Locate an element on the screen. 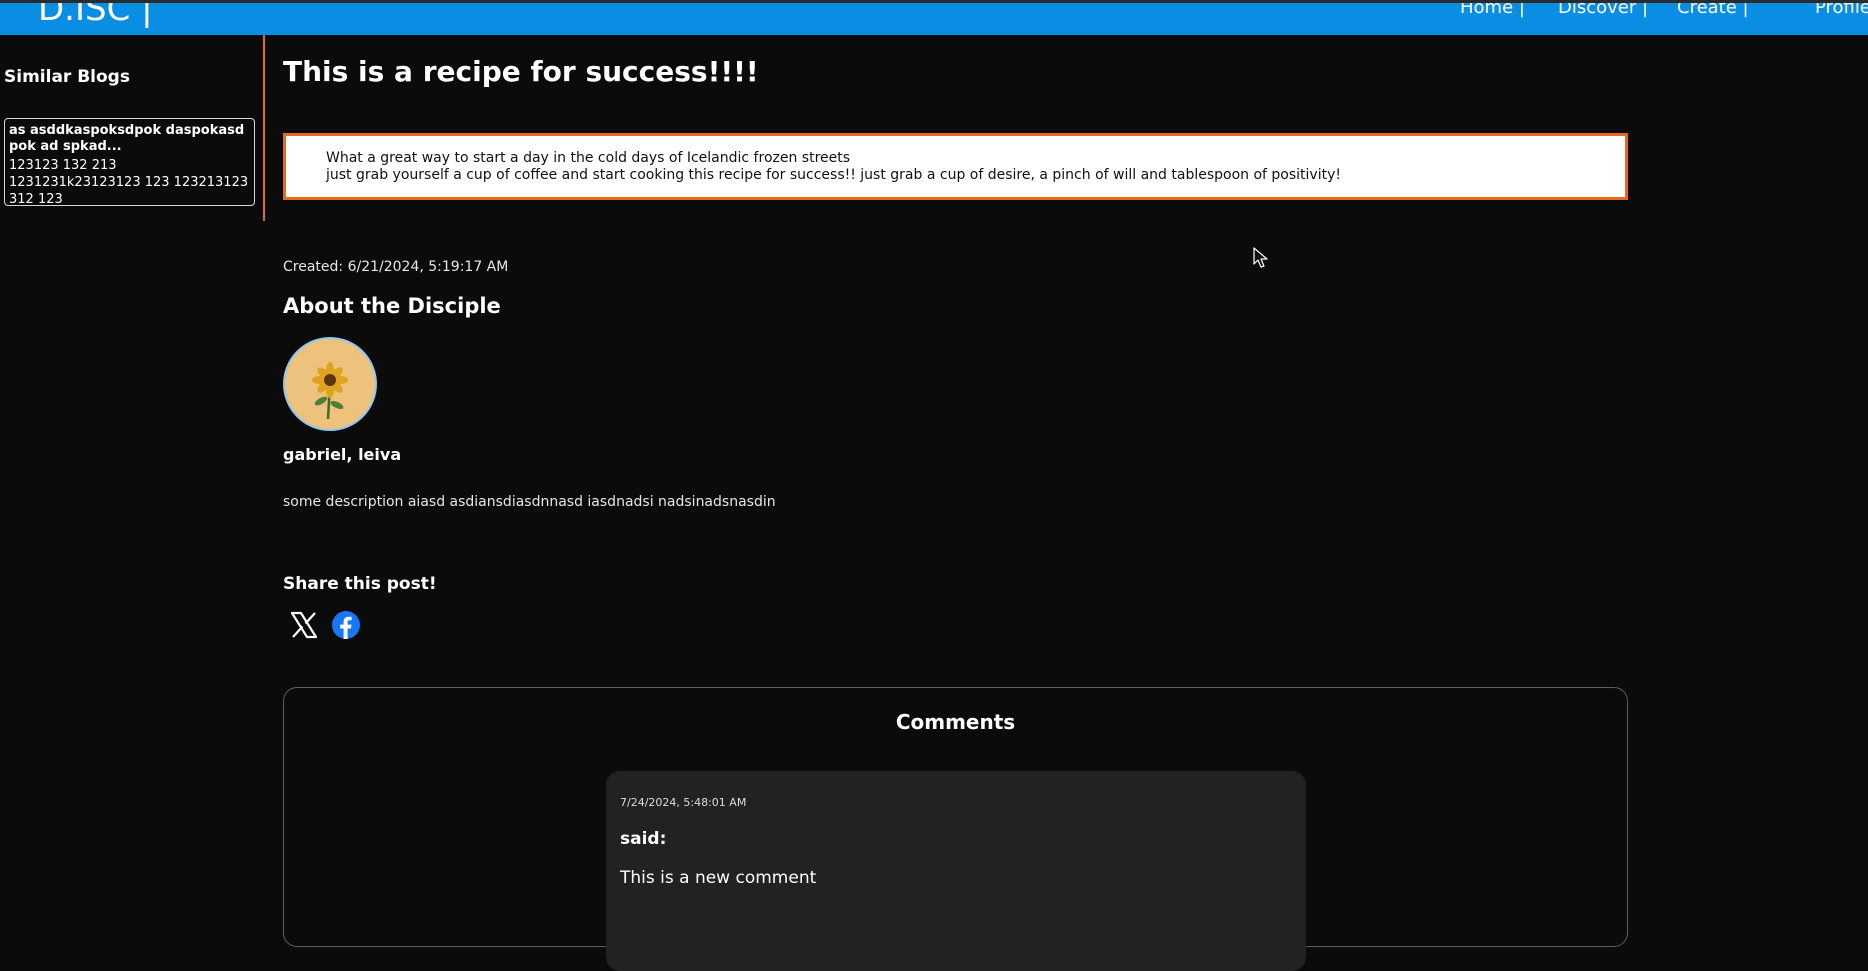 The image size is (1868, 971). author-name: gabriel, leiva is located at coordinates (342, 454).